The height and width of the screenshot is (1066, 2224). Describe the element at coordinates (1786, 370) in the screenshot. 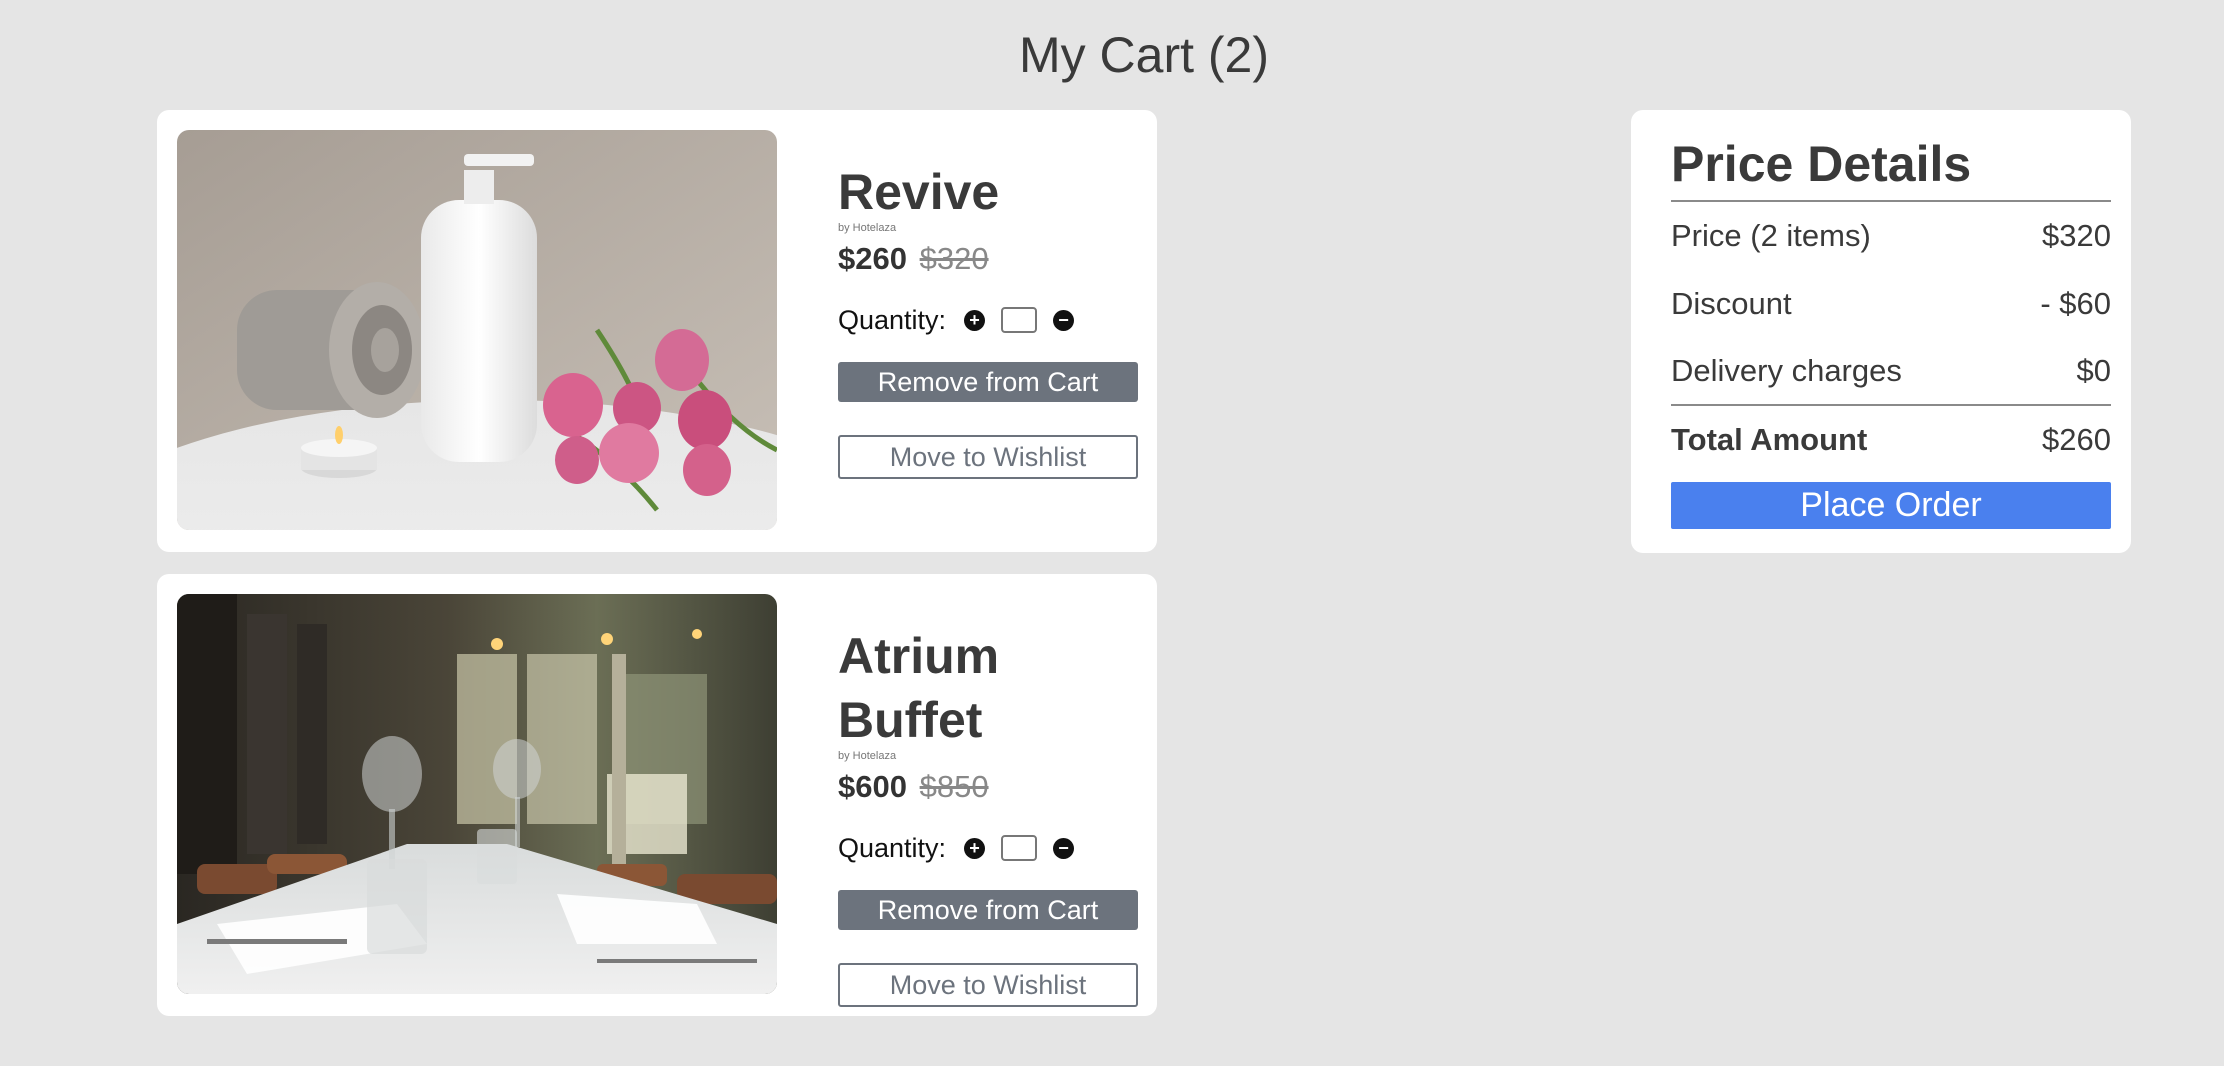

I see `delivery-label: Delivery charges` at that location.